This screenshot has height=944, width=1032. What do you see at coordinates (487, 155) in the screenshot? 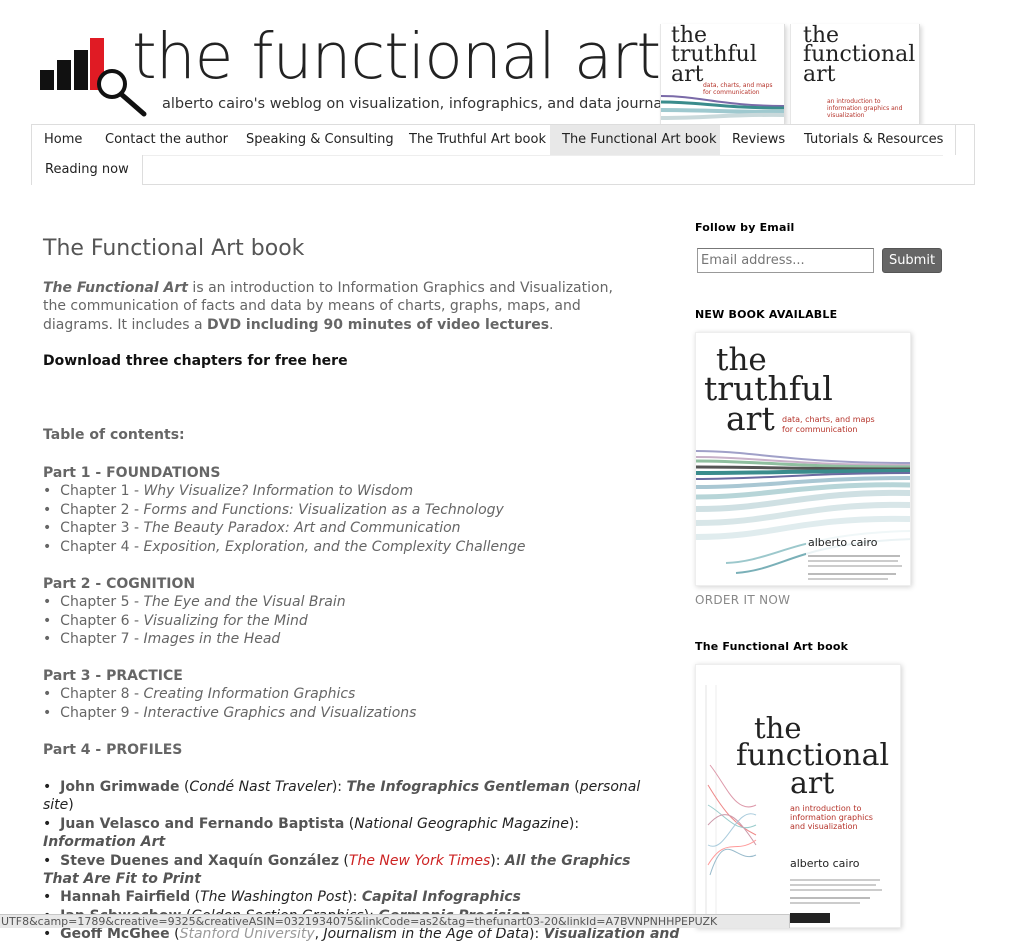
I see `nav-row-divider` at bounding box center [487, 155].